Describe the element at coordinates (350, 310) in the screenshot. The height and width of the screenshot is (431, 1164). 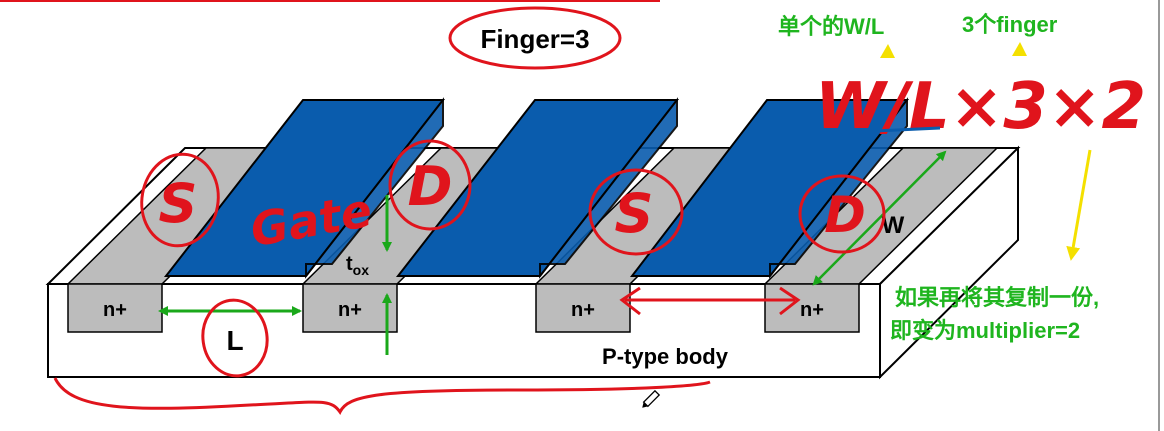
I see `nplus-label-2: n+` at that location.